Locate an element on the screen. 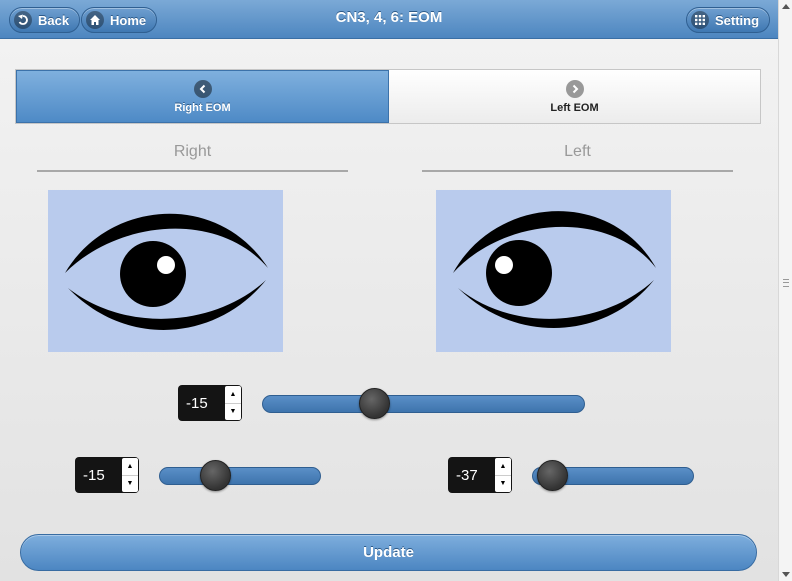 This screenshot has height=581, width=792. vertical-stepper: -15 ▲ ▼ is located at coordinates (210, 403).